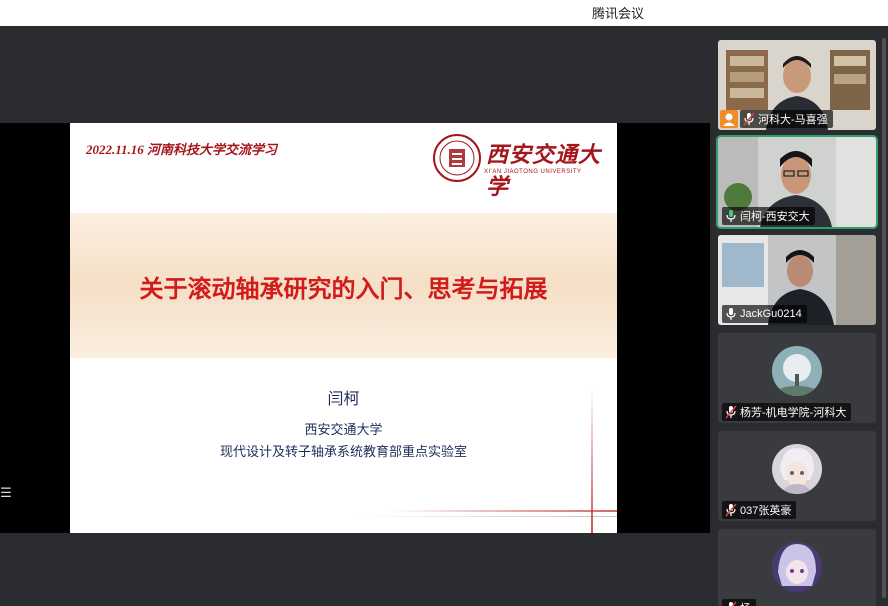 The height and width of the screenshot is (606, 888). What do you see at coordinates (343, 289) in the screenshot?
I see `slide-title: 关于滚动轴承研究的入门、思考与拓展` at bounding box center [343, 289].